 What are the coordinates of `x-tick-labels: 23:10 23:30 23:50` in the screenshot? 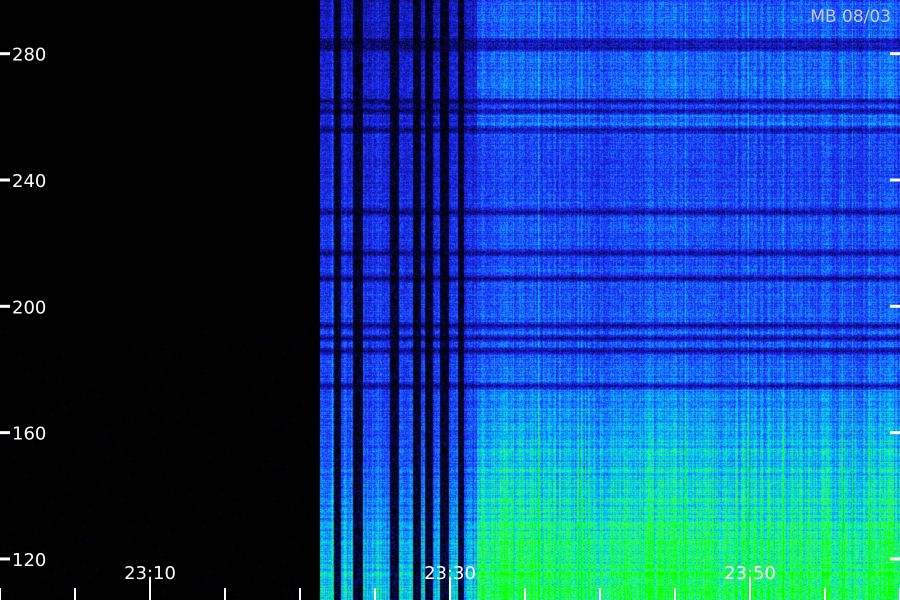 It's located at (450, 573).